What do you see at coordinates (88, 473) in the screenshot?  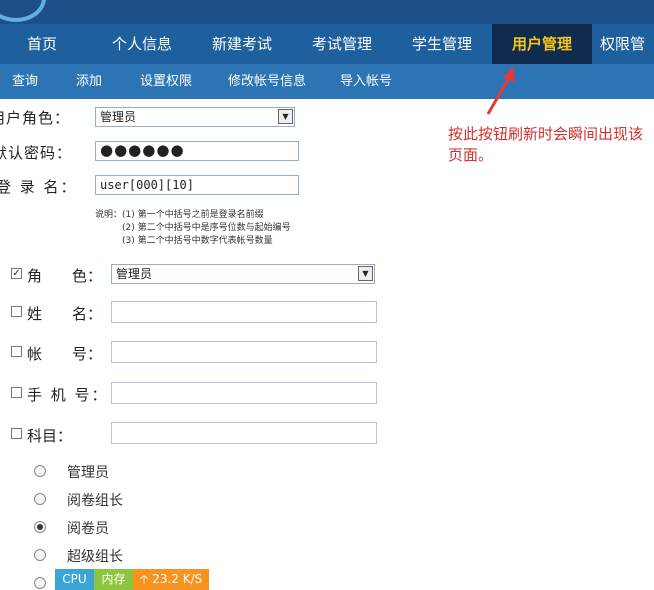 I see `radio-admin-label: 管理员` at bounding box center [88, 473].